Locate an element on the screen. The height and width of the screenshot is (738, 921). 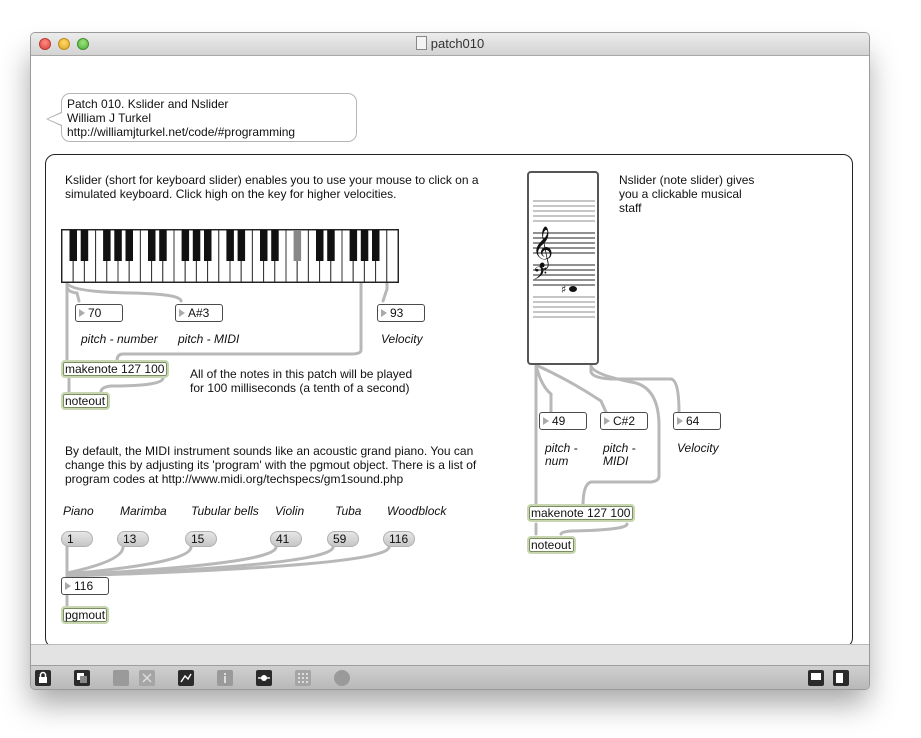
comment-tail-inner is located at coordinates (55, 119).